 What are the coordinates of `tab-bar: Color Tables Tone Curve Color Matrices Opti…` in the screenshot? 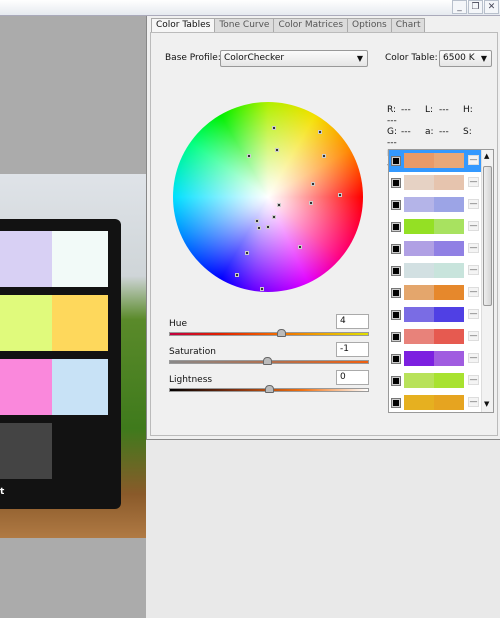 It's located at (288, 26).